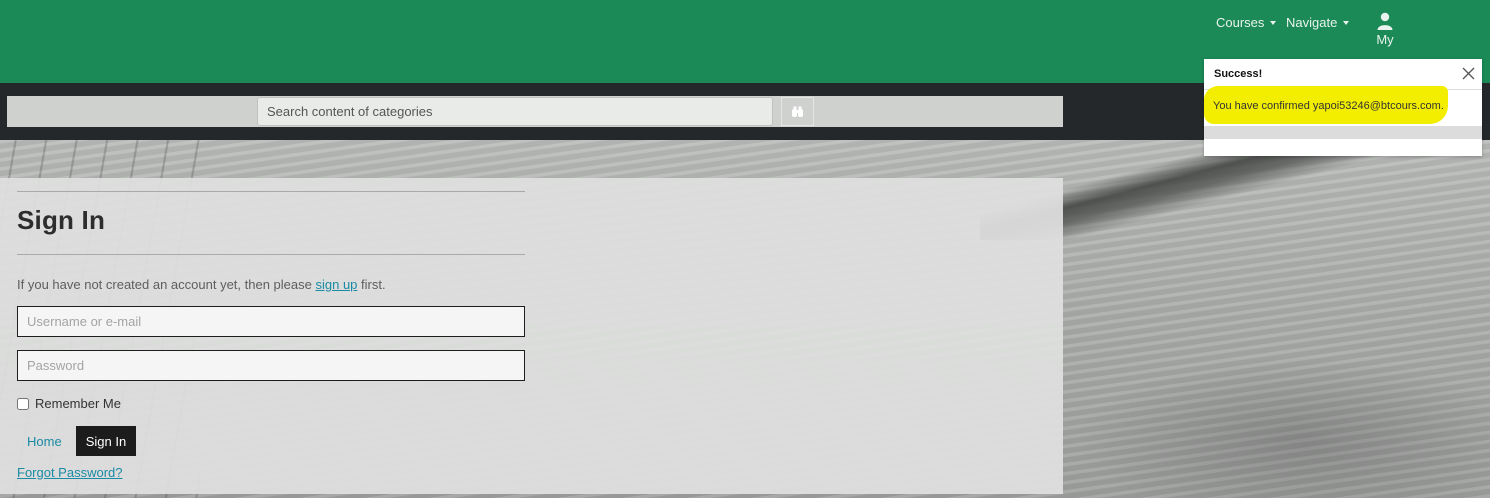 This screenshot has width=1490, height=498. Describe the element at coordinates (23, 403) in the screenshot. I see `remember-me-checkbox` at that location.